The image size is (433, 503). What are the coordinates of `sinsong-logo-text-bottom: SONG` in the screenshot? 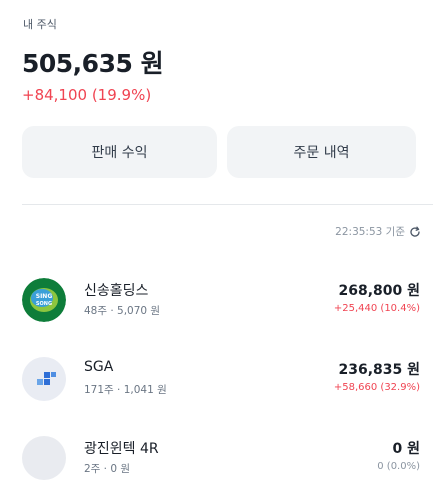 It's located at (44, 304).